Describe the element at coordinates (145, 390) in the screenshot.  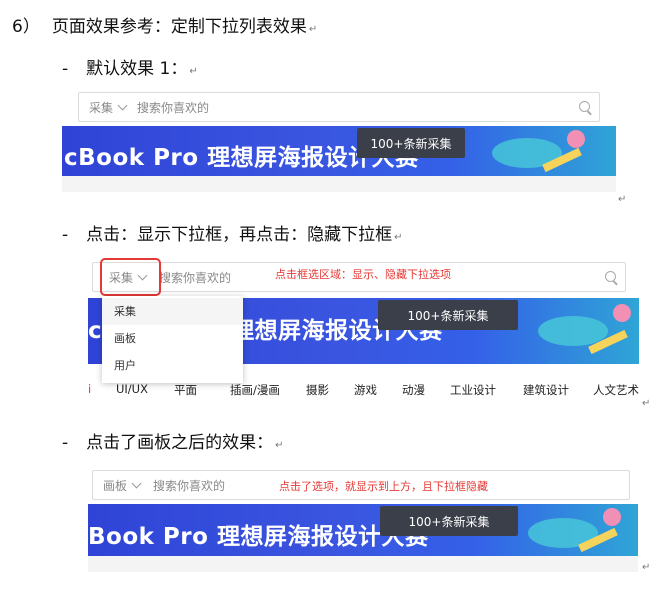
I see `nav-item: UI/UX` at that location.